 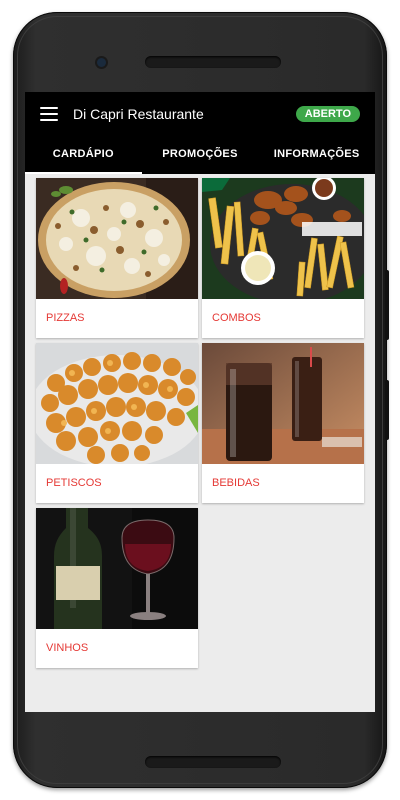 I want to click on category-label: PIZZAS, so click(x=65, y=318).